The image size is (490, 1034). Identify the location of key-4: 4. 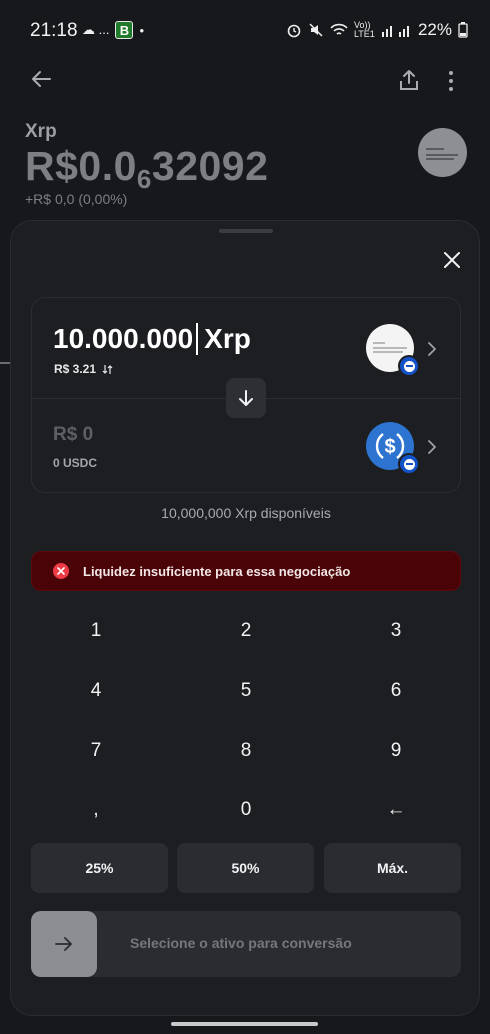
(96, 691).